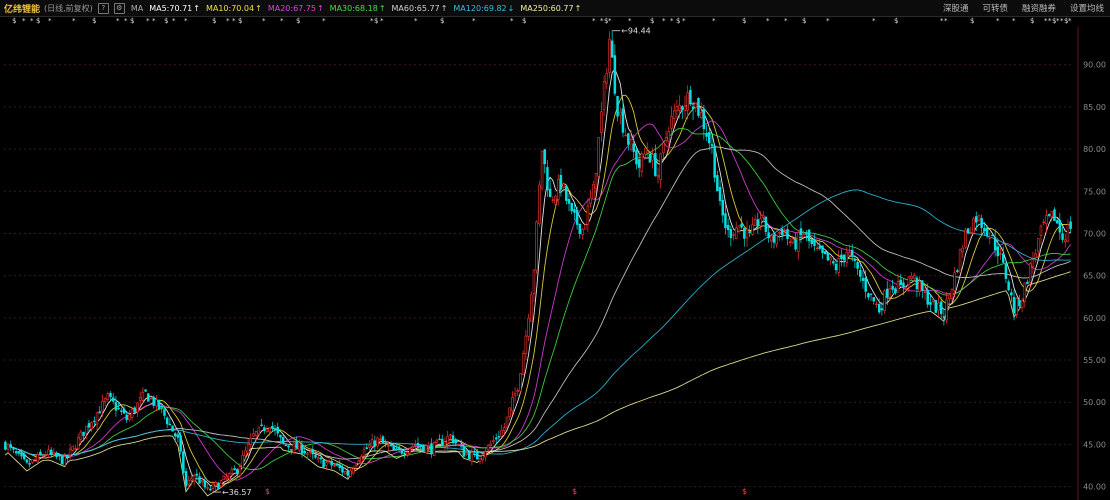 The image size is (1110, 500). What do you see at coordinates (744, 491) in the screenshot?
I see `bottom-mark: $` at bounding box center [744, 491].